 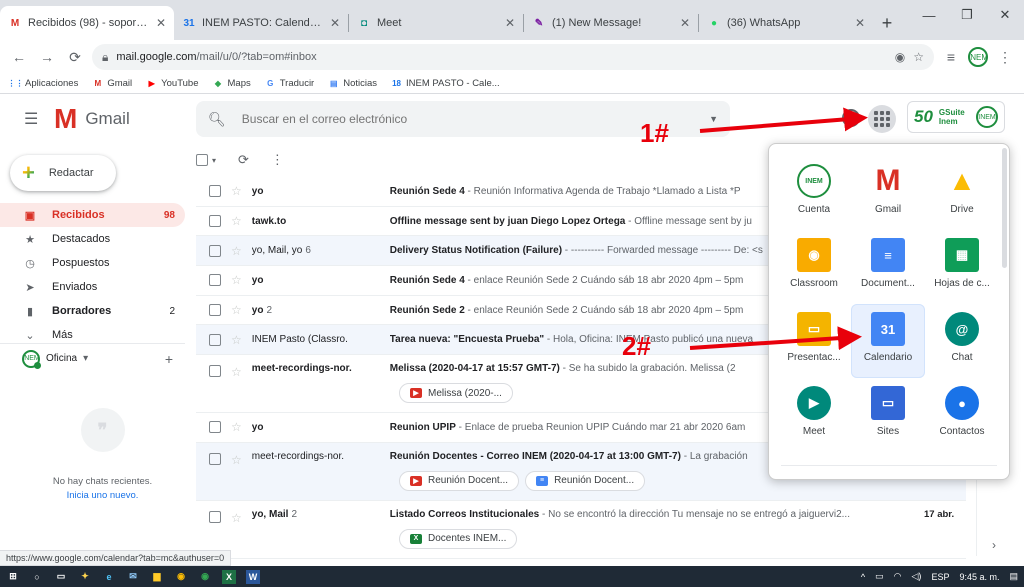 What do you see at coordinates (75, 57) in the screenshot?
I see `reload-button: ⟳` at bounding box center [75, 57].